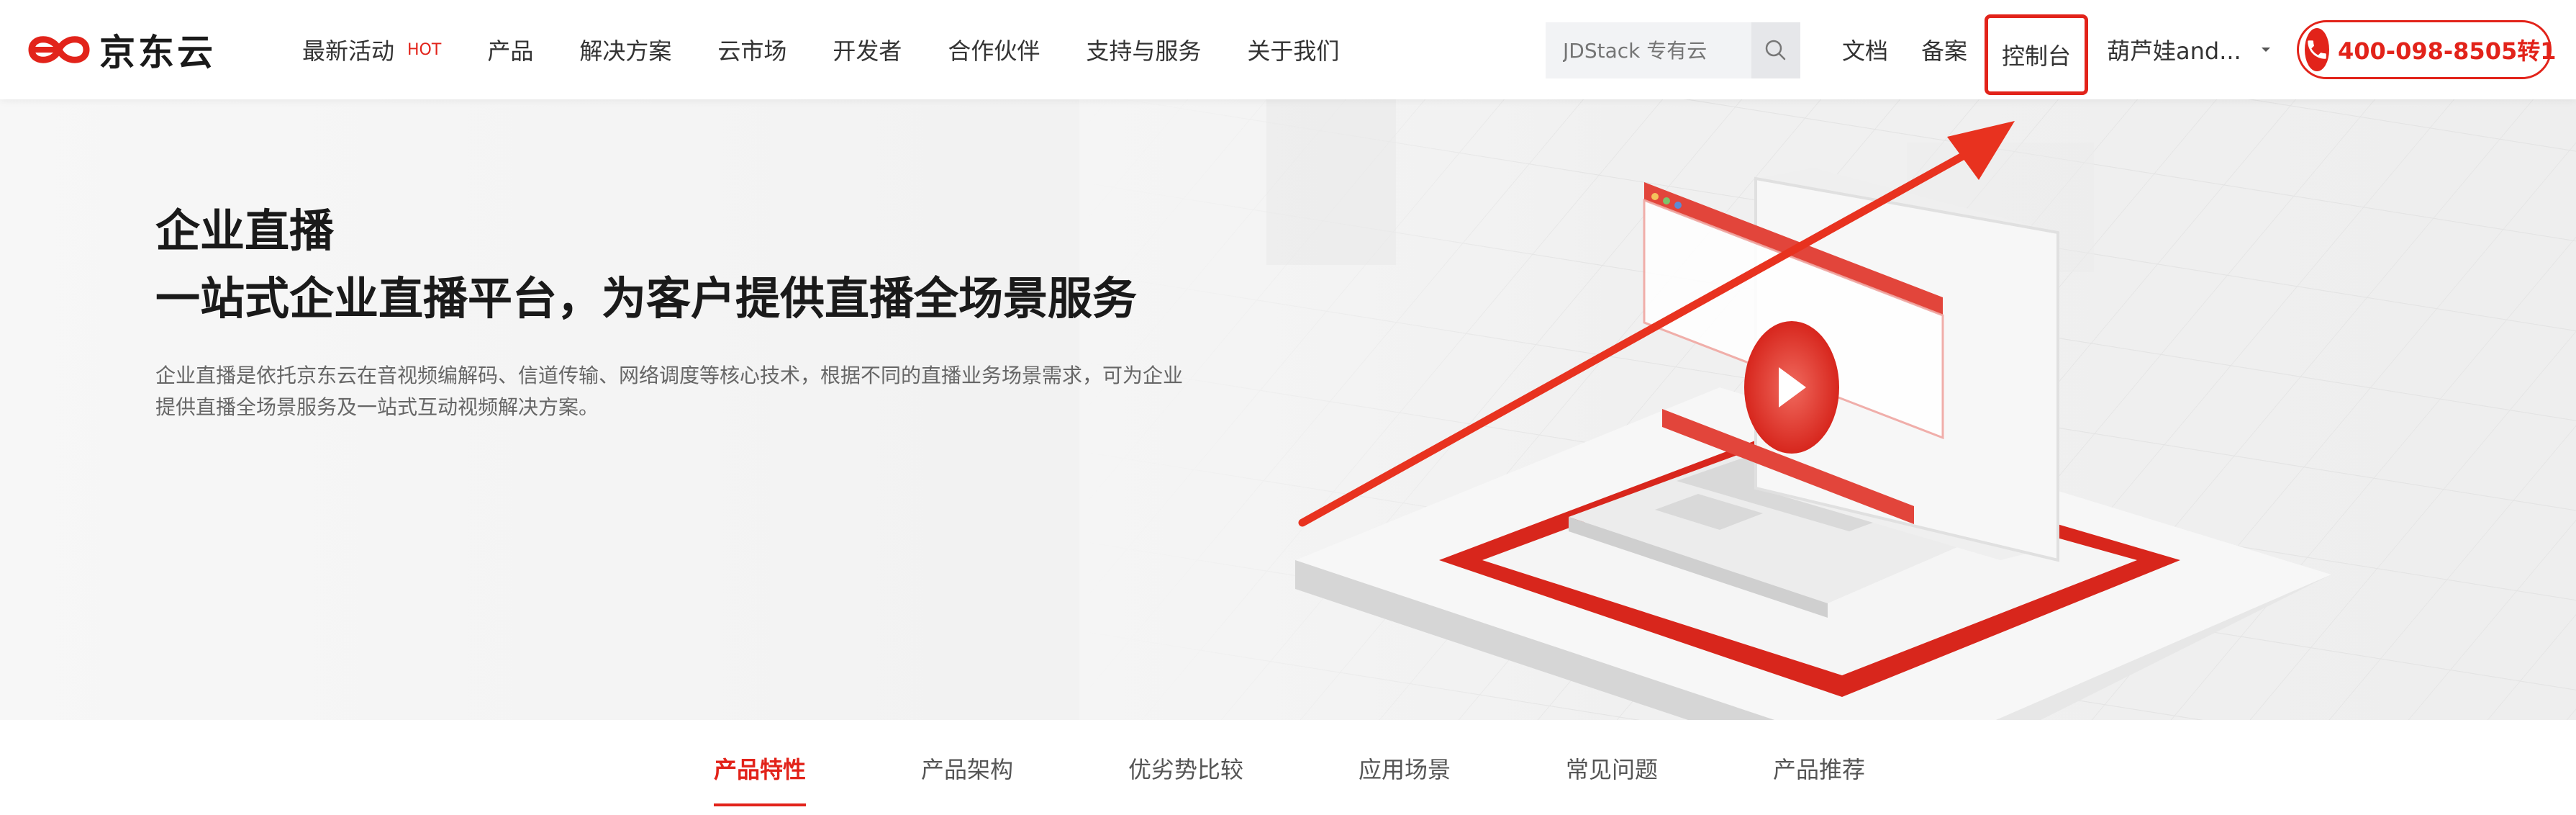 This screenshot has height=815, width=2576. I want to click on nav-item-latest-events: 最新活动 HOT, so click(372, 49).